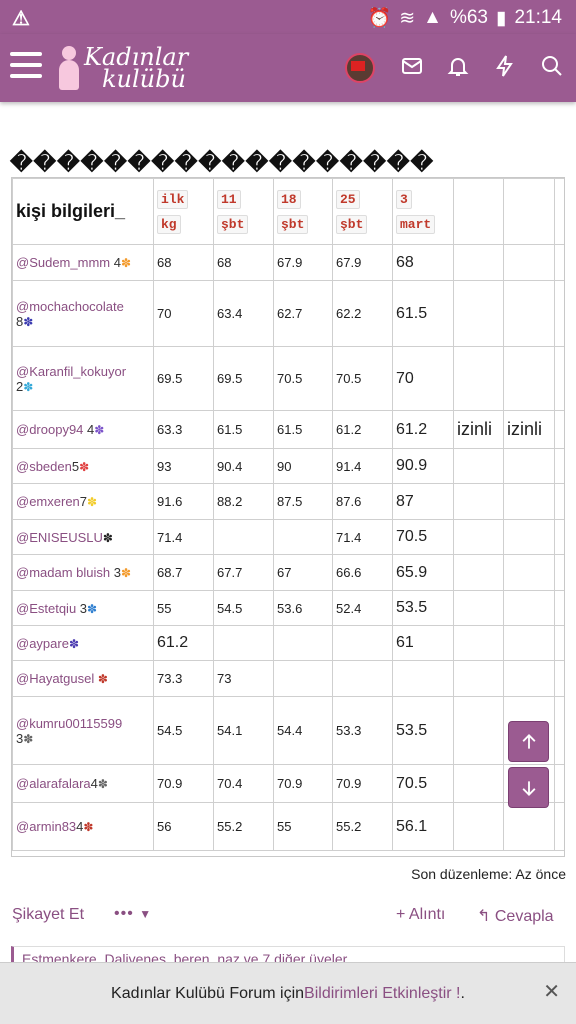 This screenshot has width=576, height=1024. Describe the element at coordinates (48, 501) in the screenshot. I see `member-link: @emxeren` at that location.